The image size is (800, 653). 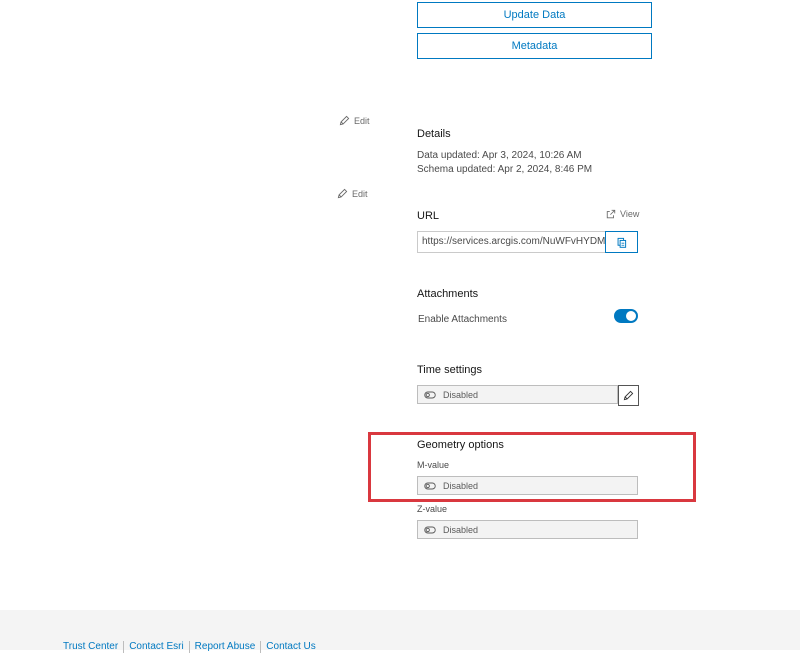 What do you see at coordinates (93, 647) in the screenshot?
I see `footer-link-trust-center: Trust Center` at bounding box center [93, 647].